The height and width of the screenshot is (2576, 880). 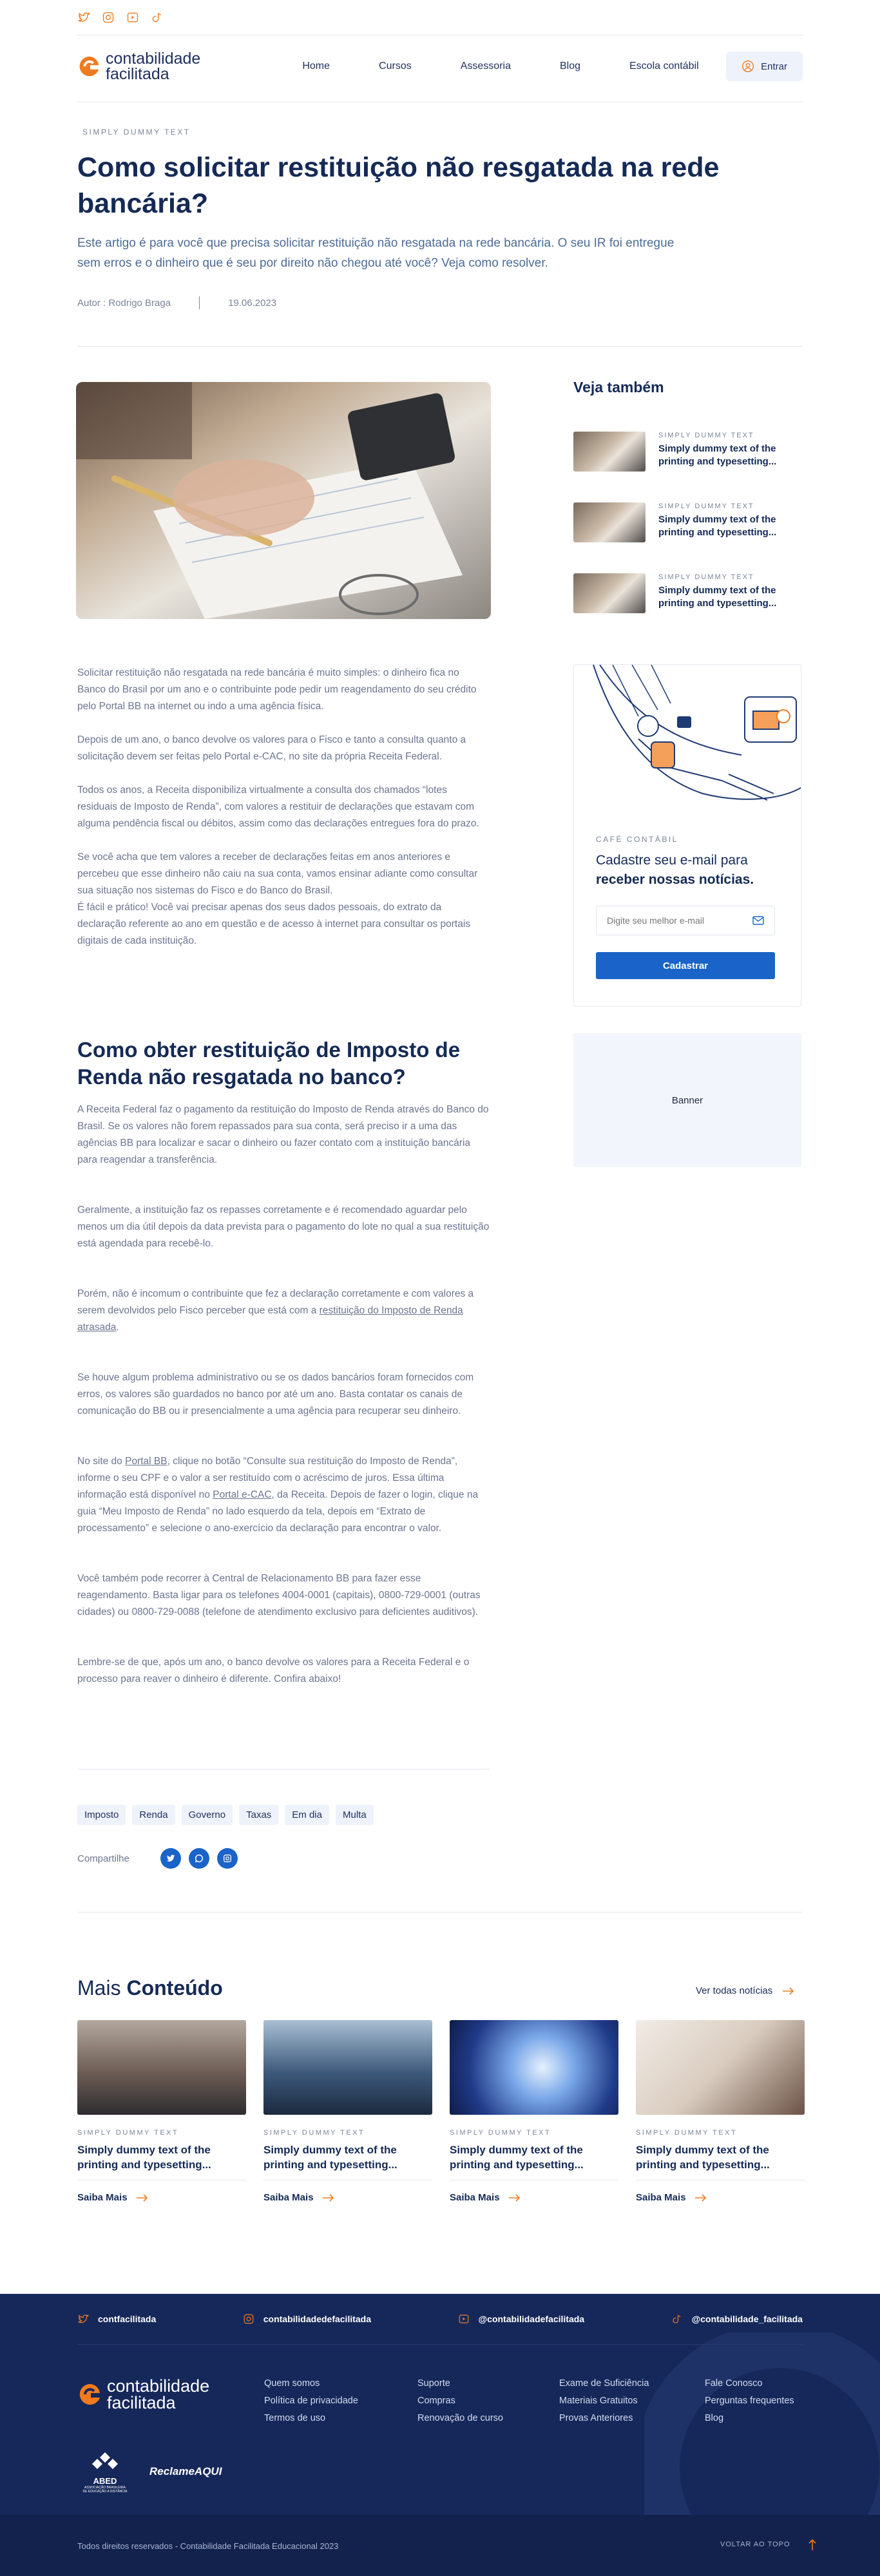 I want to click on cta-label: Saiba Mais, so click(x=661, y=2197).